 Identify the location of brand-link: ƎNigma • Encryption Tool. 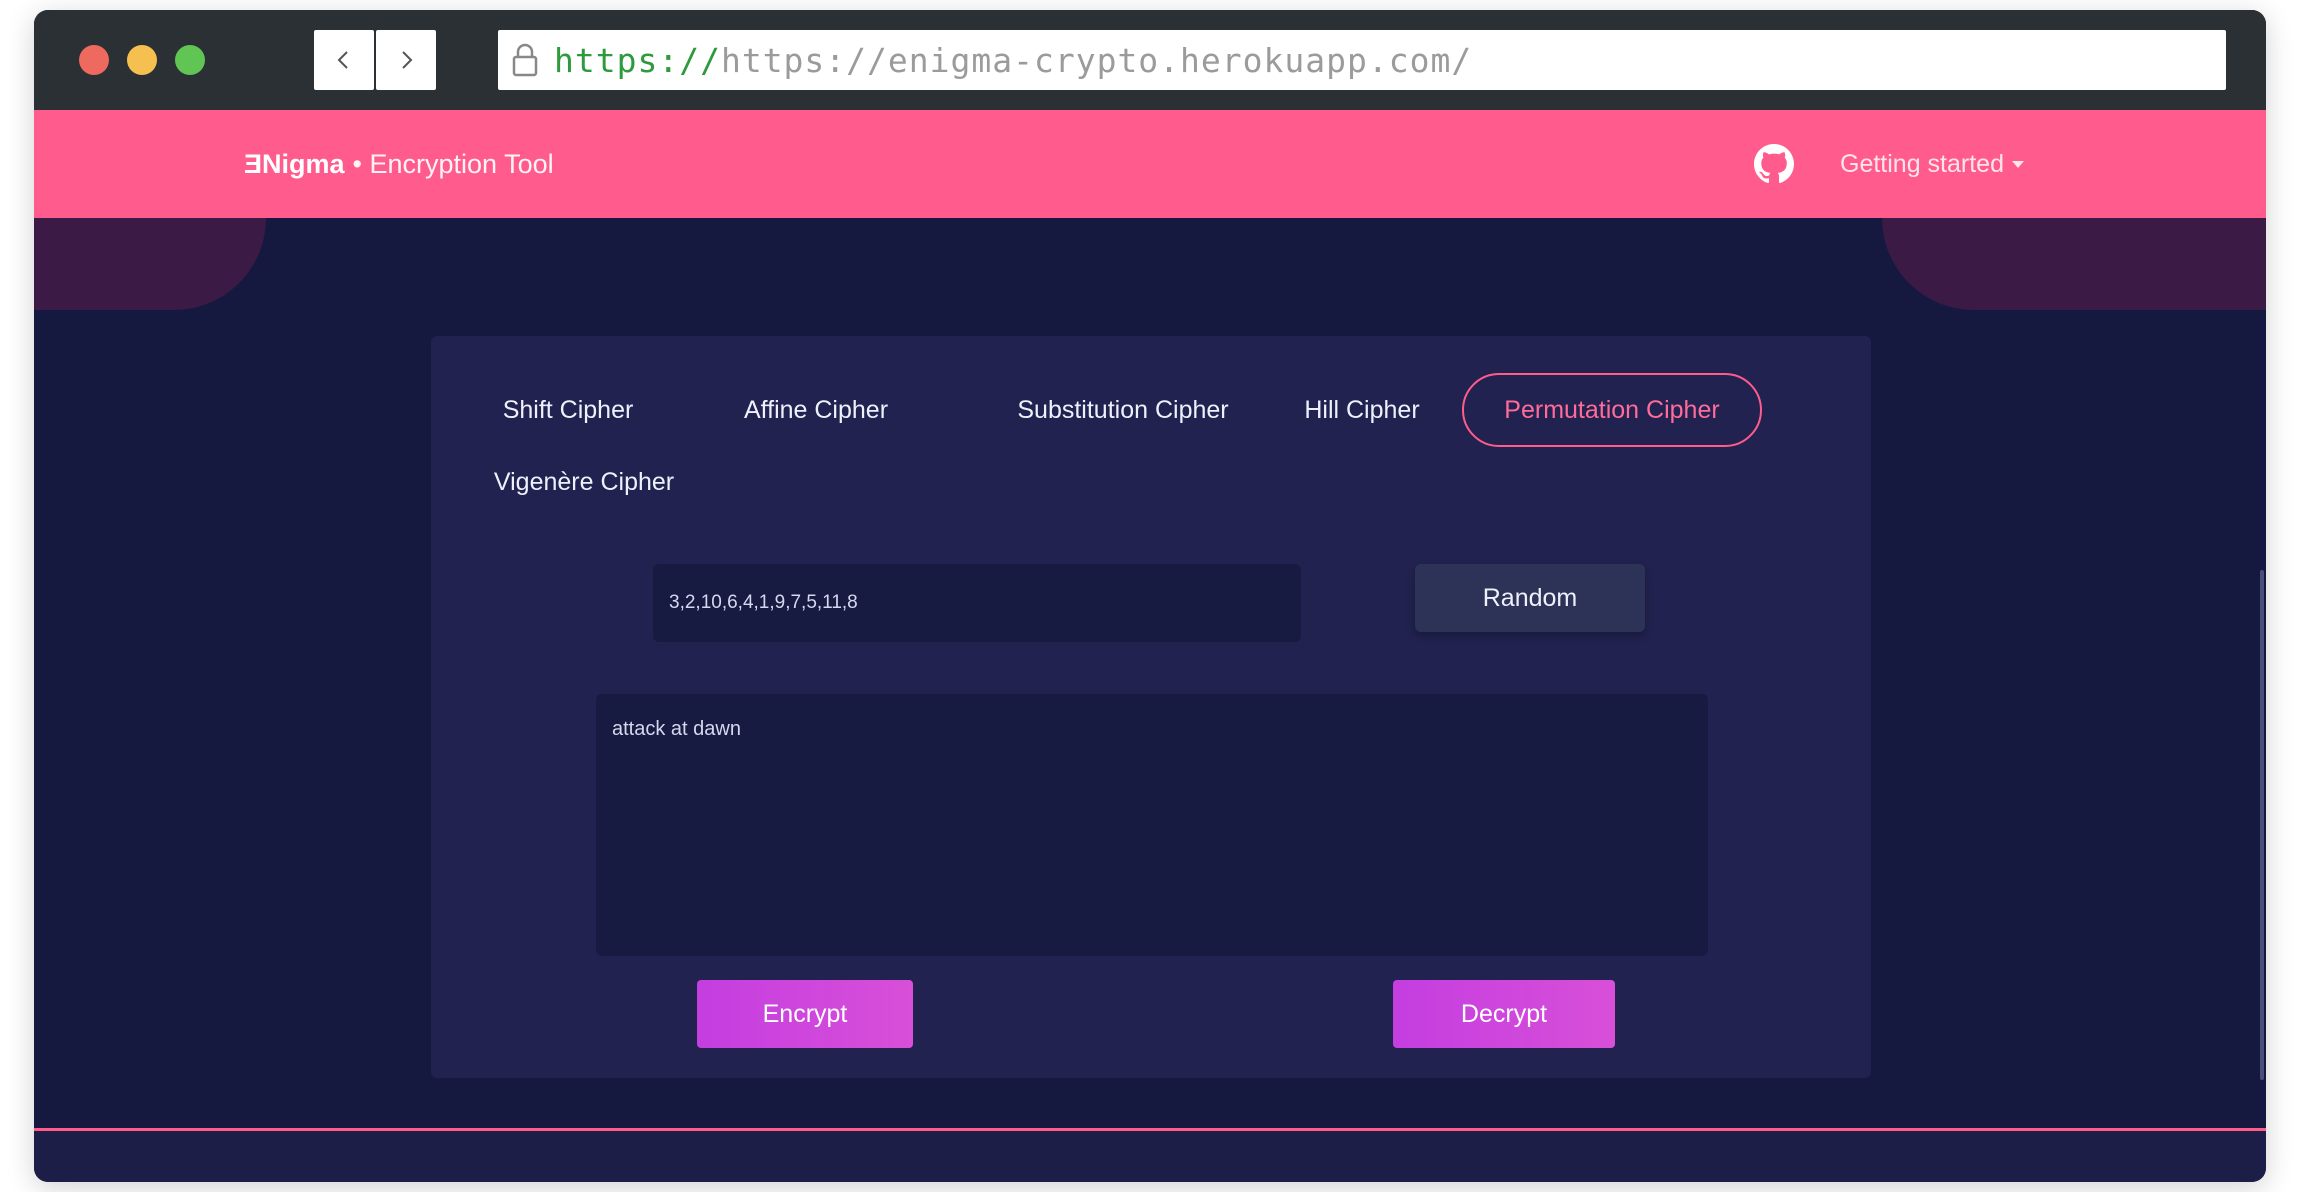
(399, 164).